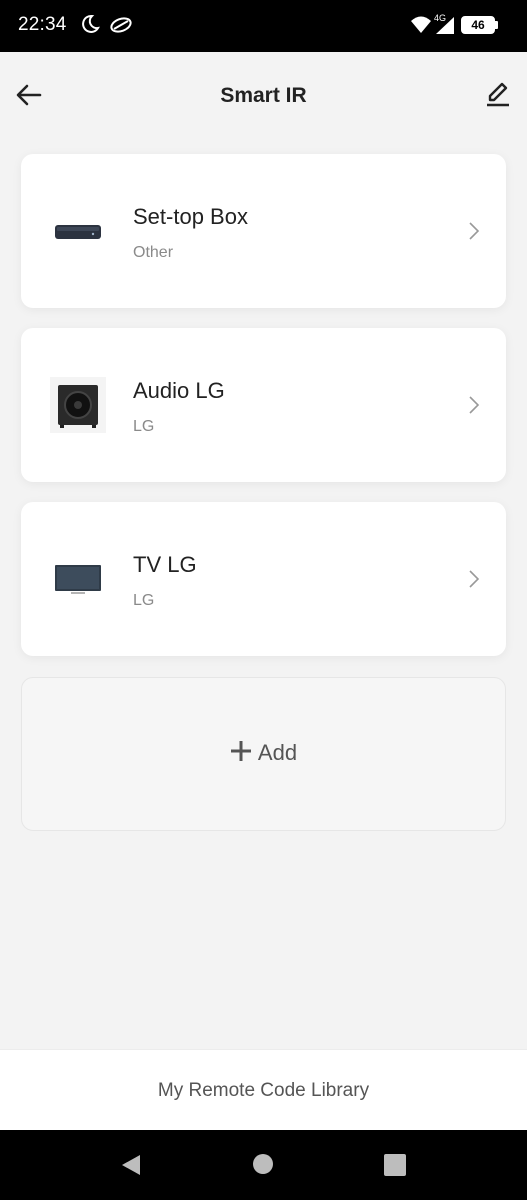 The height and width of the screenshot is (1200, 527). Describe the element at coordinates (90, 26) in the screenshot. I see `moon-icon` at that location.